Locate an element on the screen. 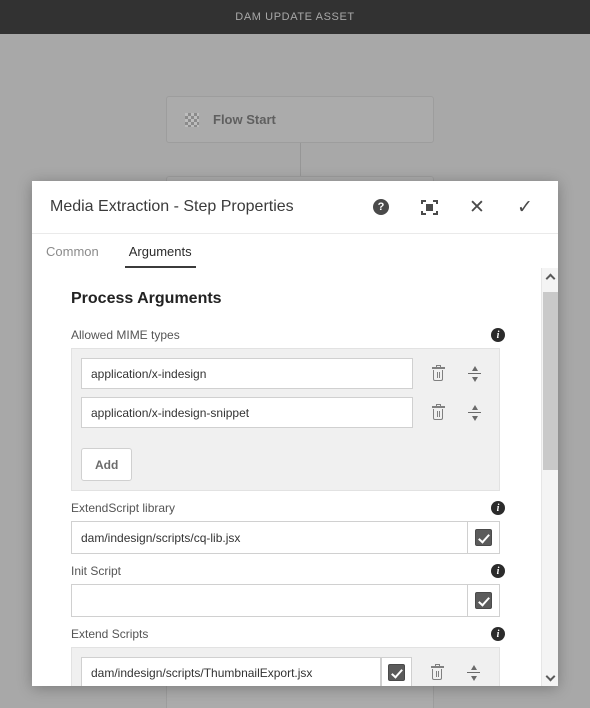 This screenshot has height=708, width=590. dialog-header-actions: ? ✕ ✓ is located at coordinates (455, 207).